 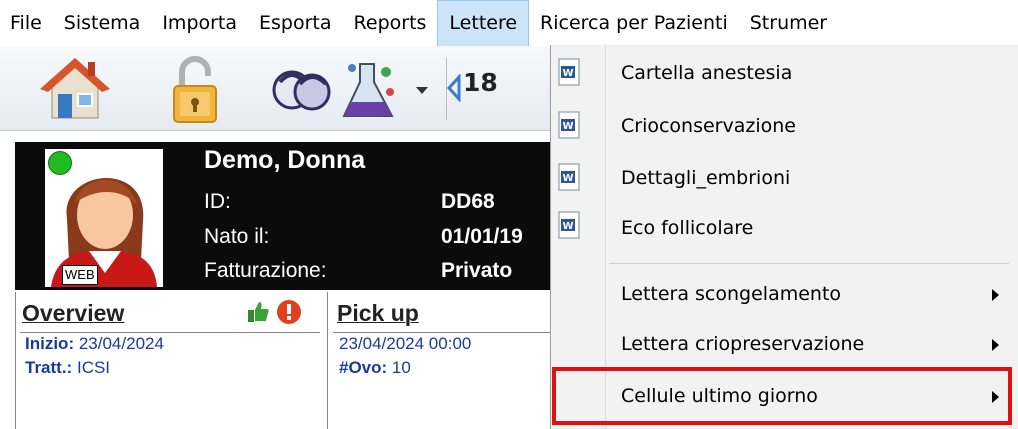 What do you see at coordinates (199, 23) in the screenshot?
I see `menu-importa: Importa` at bounding box center [199, 23].